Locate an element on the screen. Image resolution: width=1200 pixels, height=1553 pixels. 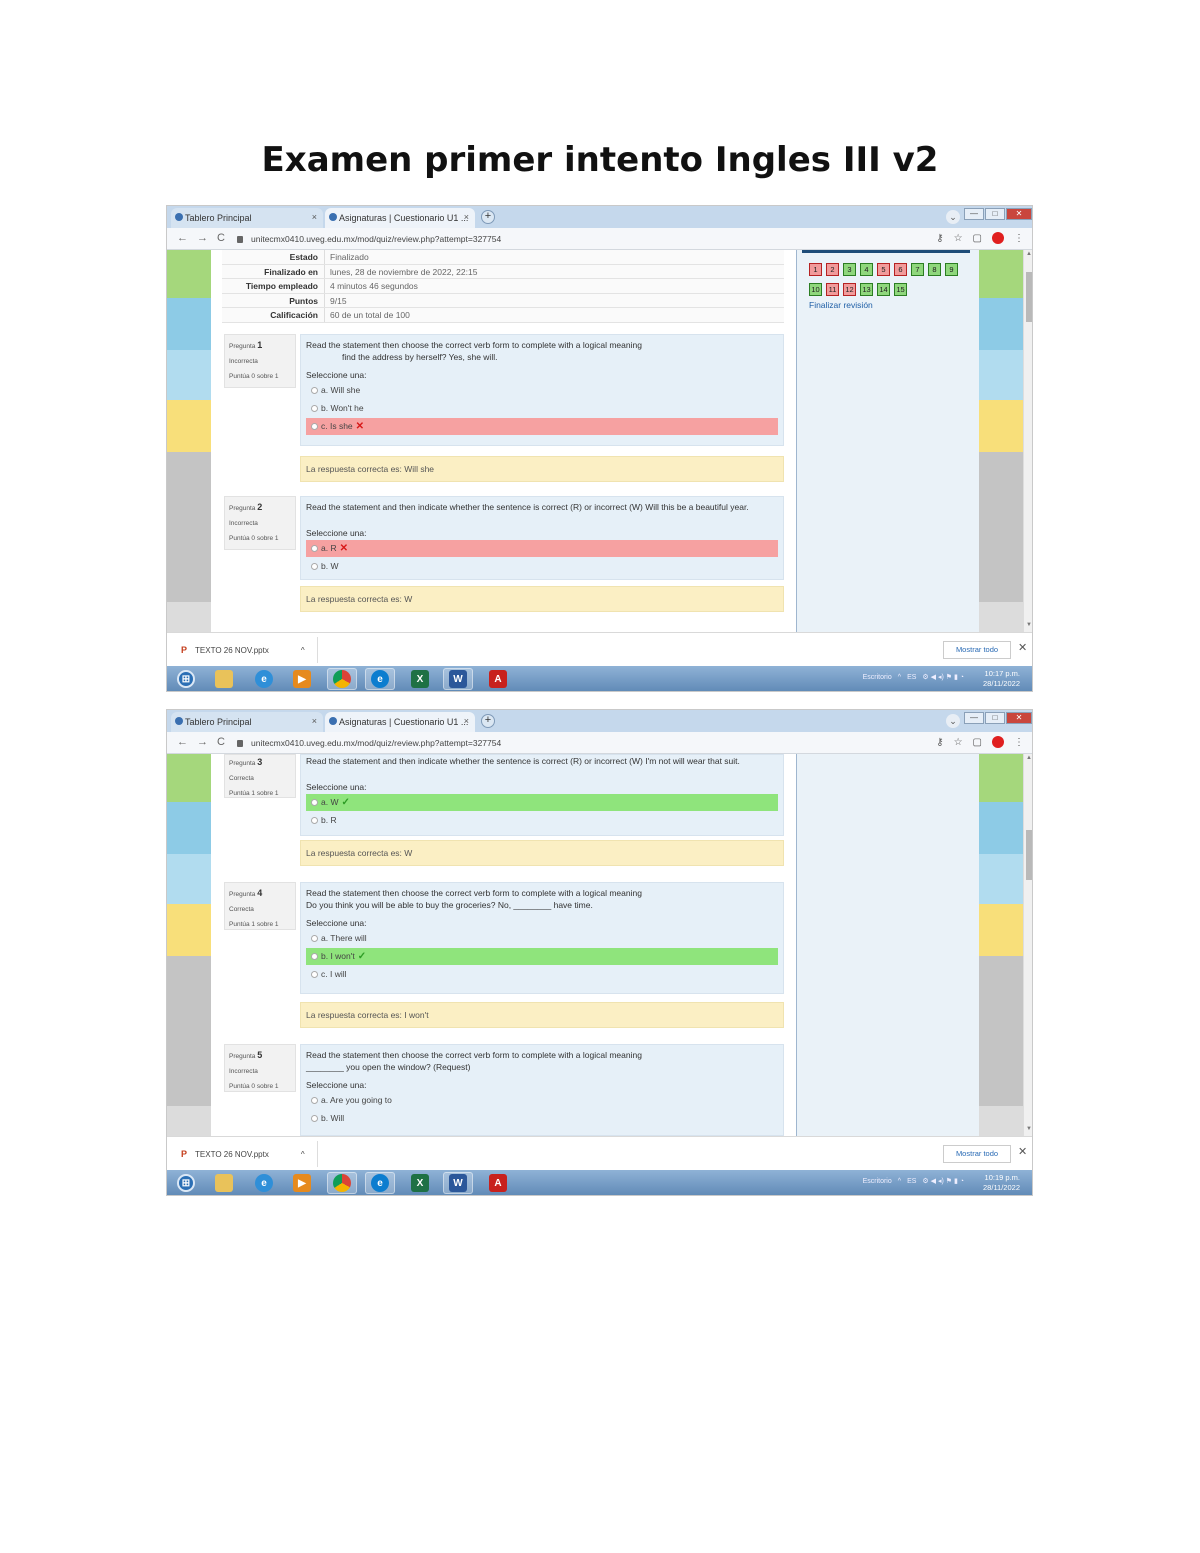
nav-question-9: 9 is located at coordinates (951, 269).